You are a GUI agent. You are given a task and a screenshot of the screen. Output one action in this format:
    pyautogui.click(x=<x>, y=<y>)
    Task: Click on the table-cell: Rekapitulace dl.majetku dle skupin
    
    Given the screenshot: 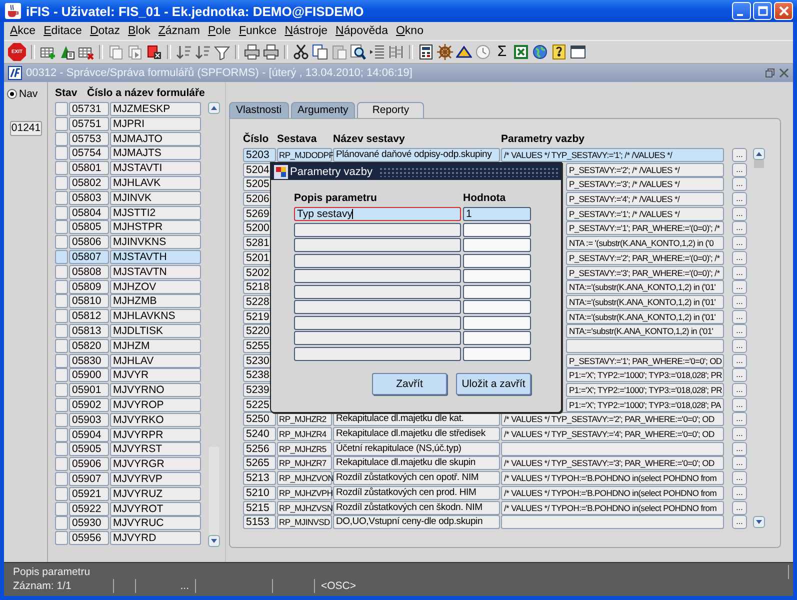 What is the action you would take?
    pyautogui.click(x=416, y=463)
    